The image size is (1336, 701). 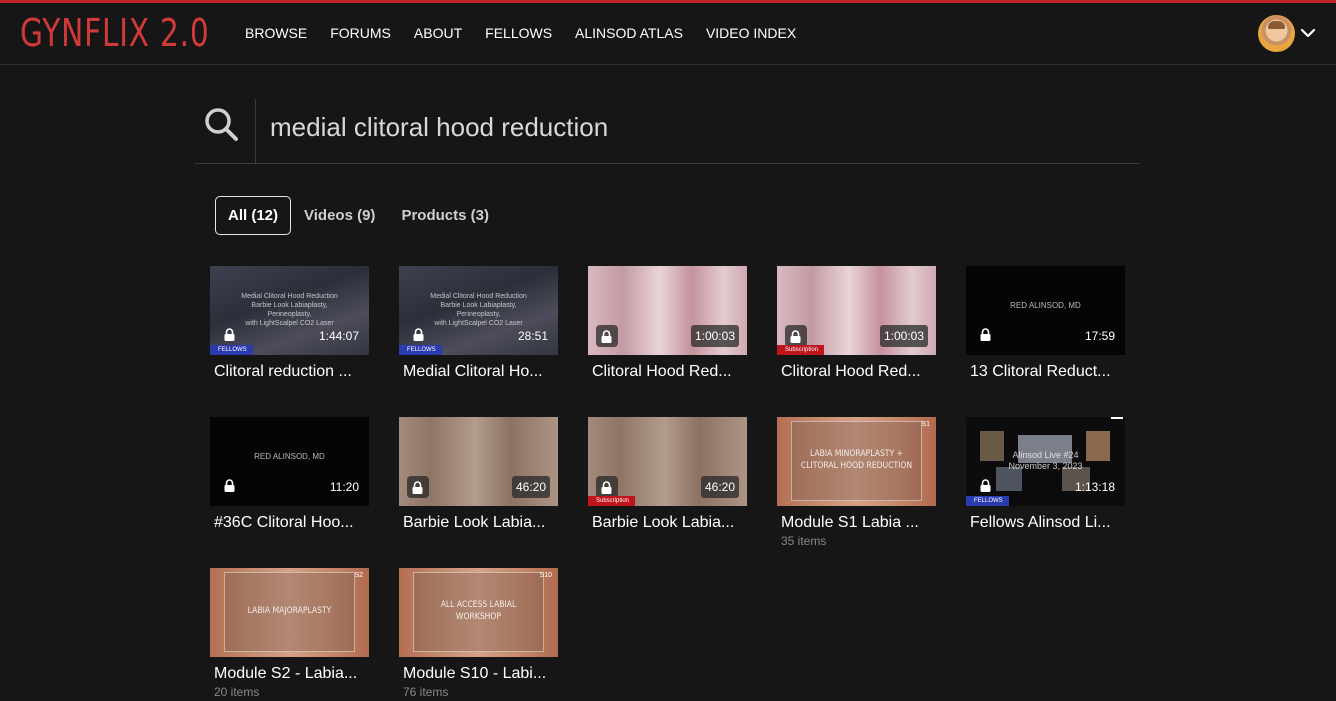 I want to click on search-input, so click(x=700, y=127).